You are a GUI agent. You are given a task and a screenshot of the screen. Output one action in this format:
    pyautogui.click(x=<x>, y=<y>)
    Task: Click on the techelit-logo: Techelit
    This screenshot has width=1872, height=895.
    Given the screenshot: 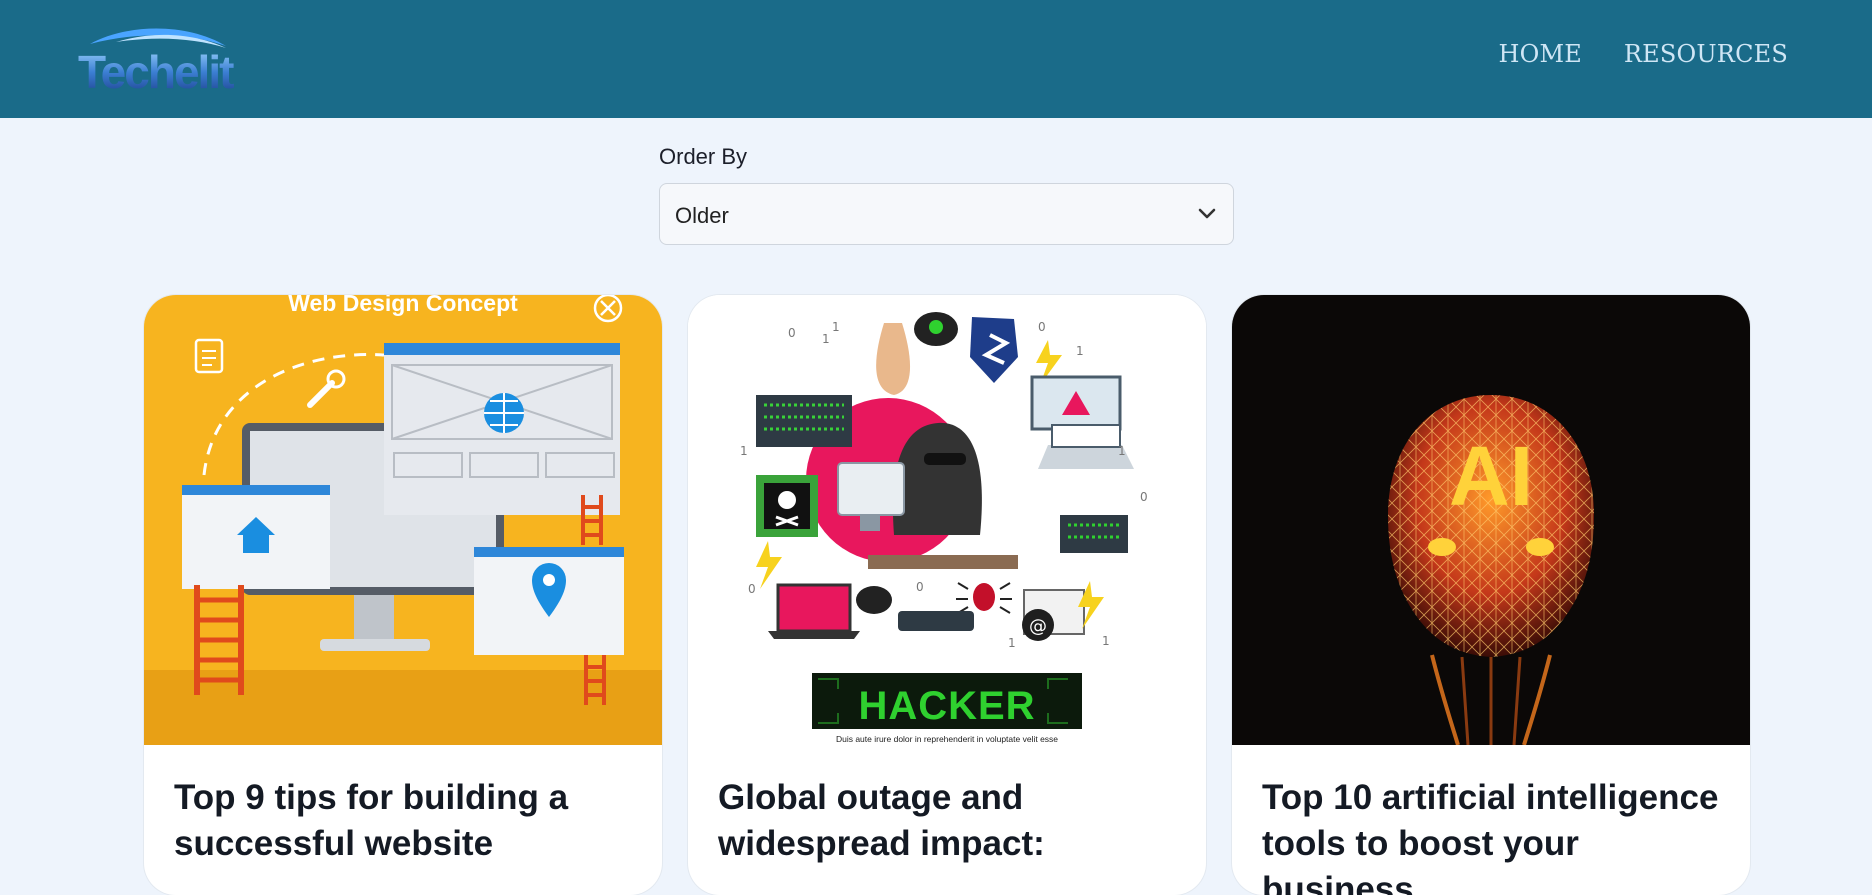 What is the action you would take?
    pyautogui.click(x=169, y=60)
    